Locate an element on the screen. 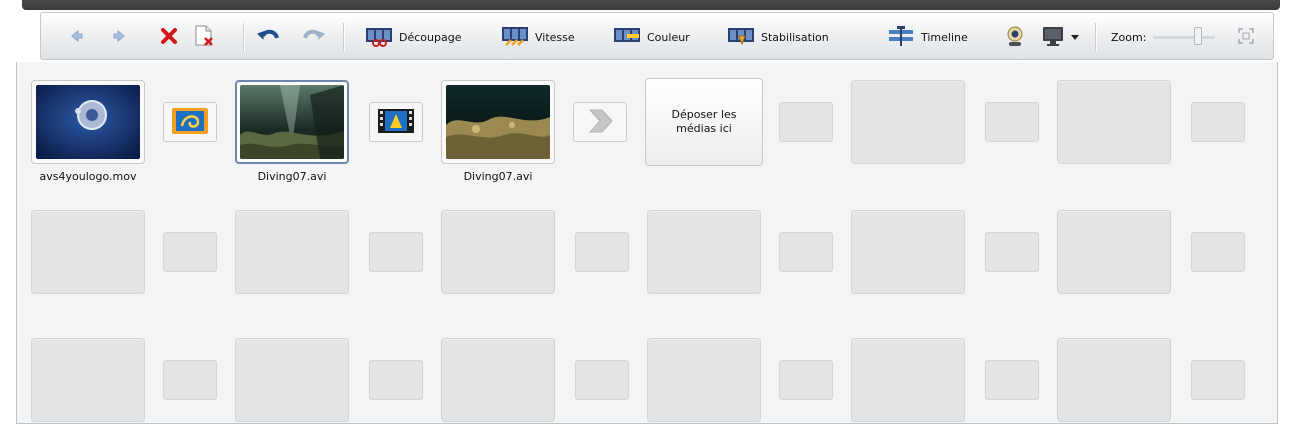  document-remove-icon is located at coordinates (204, 37).